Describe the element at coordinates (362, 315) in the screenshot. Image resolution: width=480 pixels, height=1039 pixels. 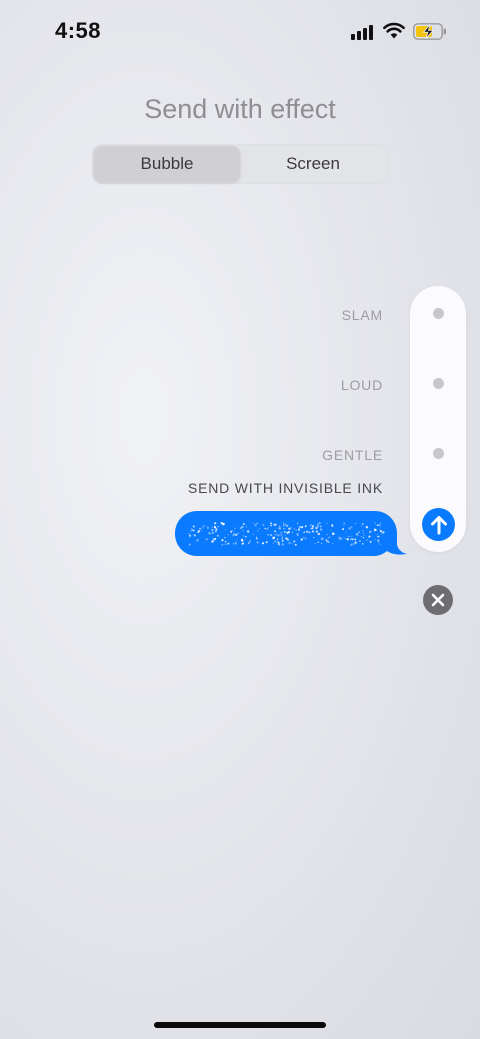
I see `effect-label-slam: SLAM` at that location.